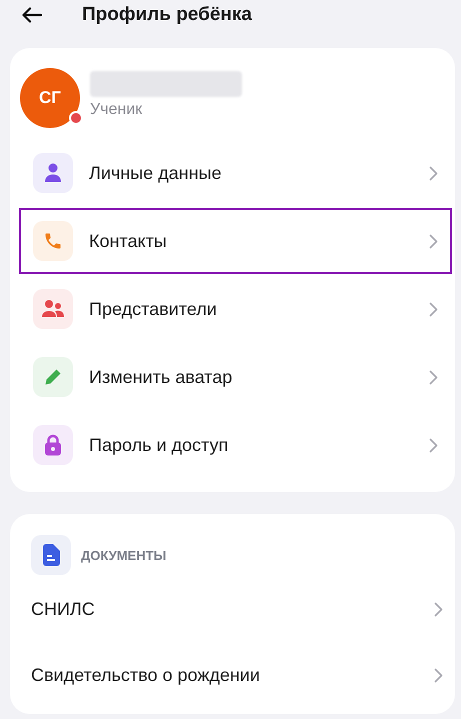  What do you see at coordinates (53, 241) in the screenshot?
I see `phone-icon` at bounding box center [53, 241].